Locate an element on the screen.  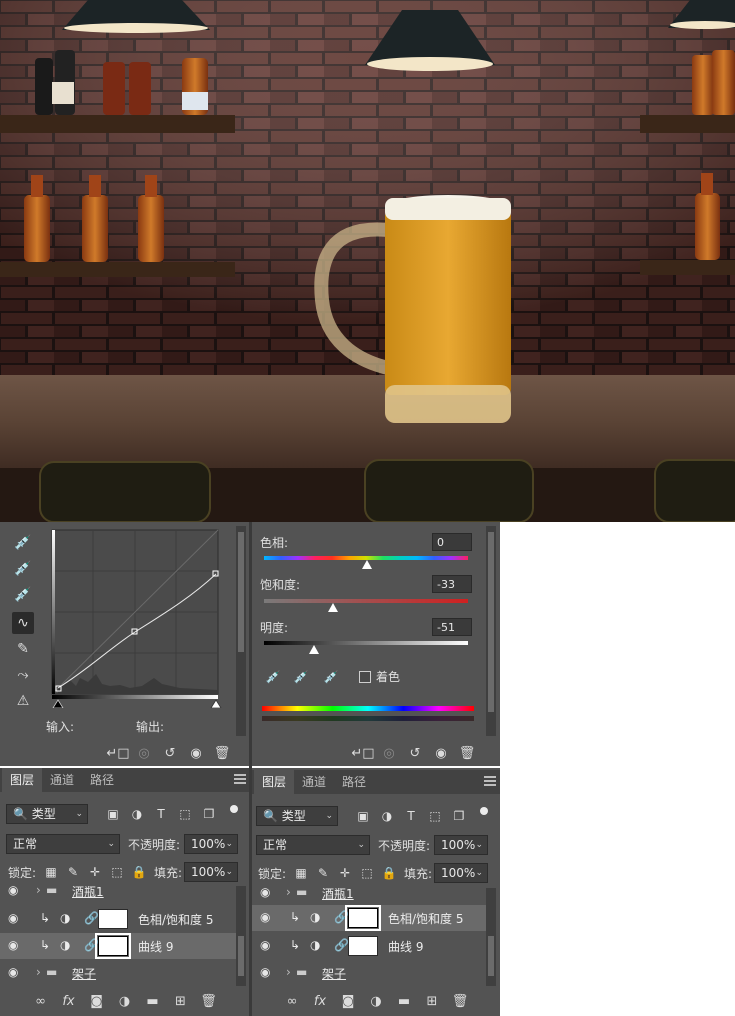
curve-point-icon: ∿ is located at coordinates (23, 623).